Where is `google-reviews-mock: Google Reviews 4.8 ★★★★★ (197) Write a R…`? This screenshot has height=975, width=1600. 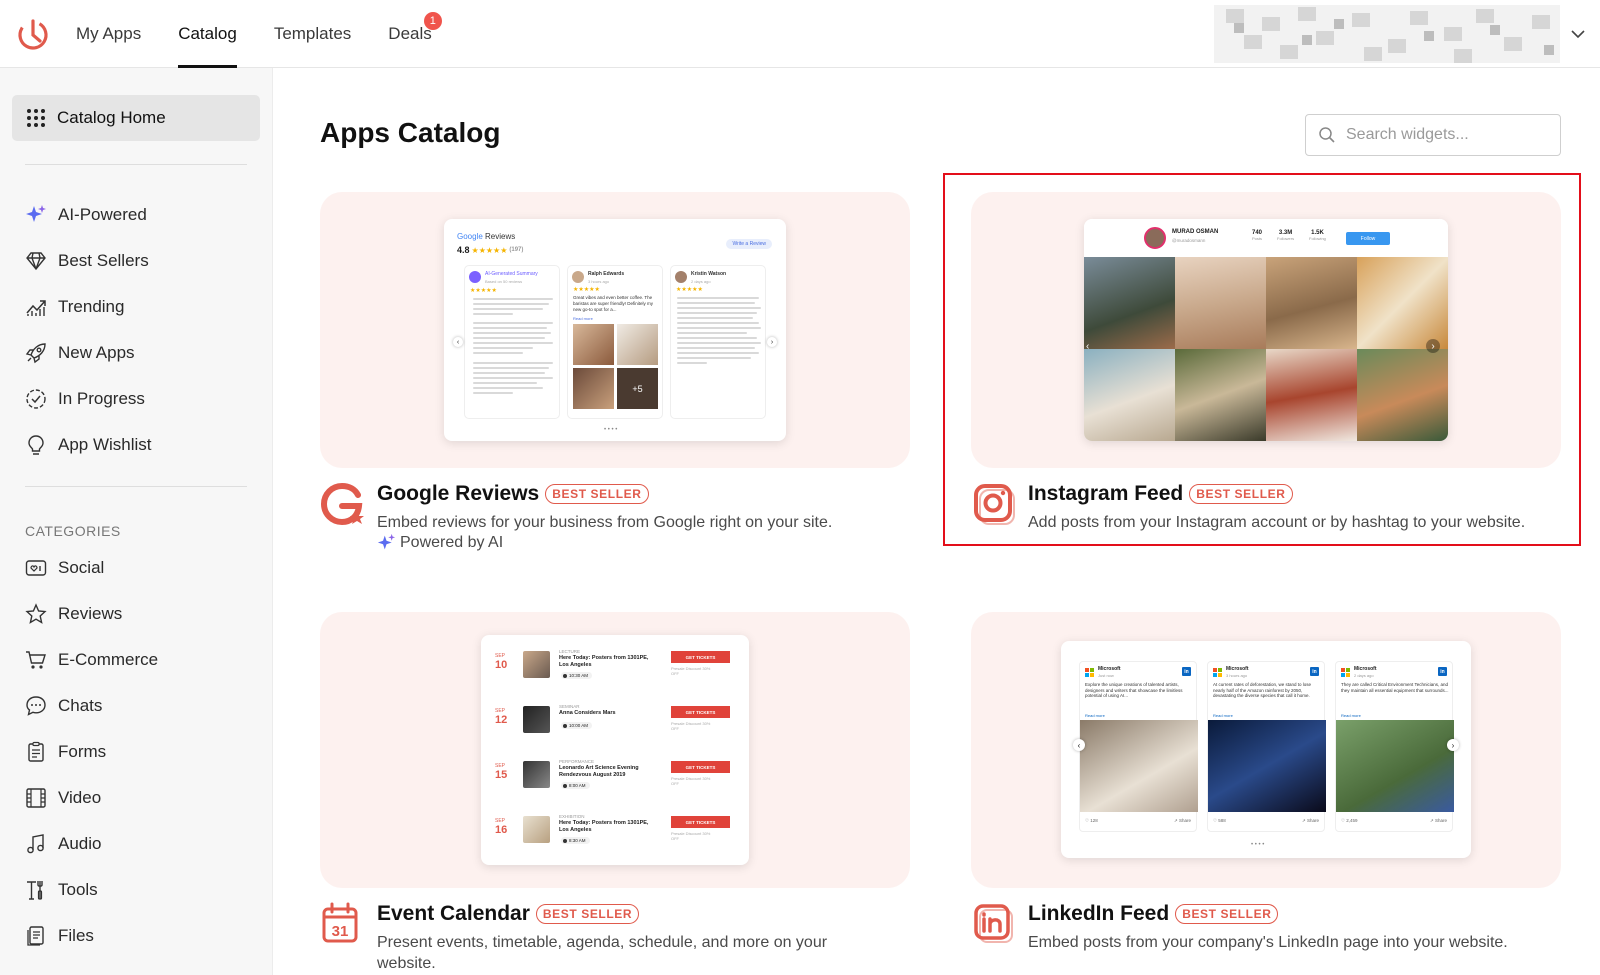 google-reviews-mock: Google Reviews 4.8 ★★★★★ (197) Write a R… is located at coordinates (615, 330).